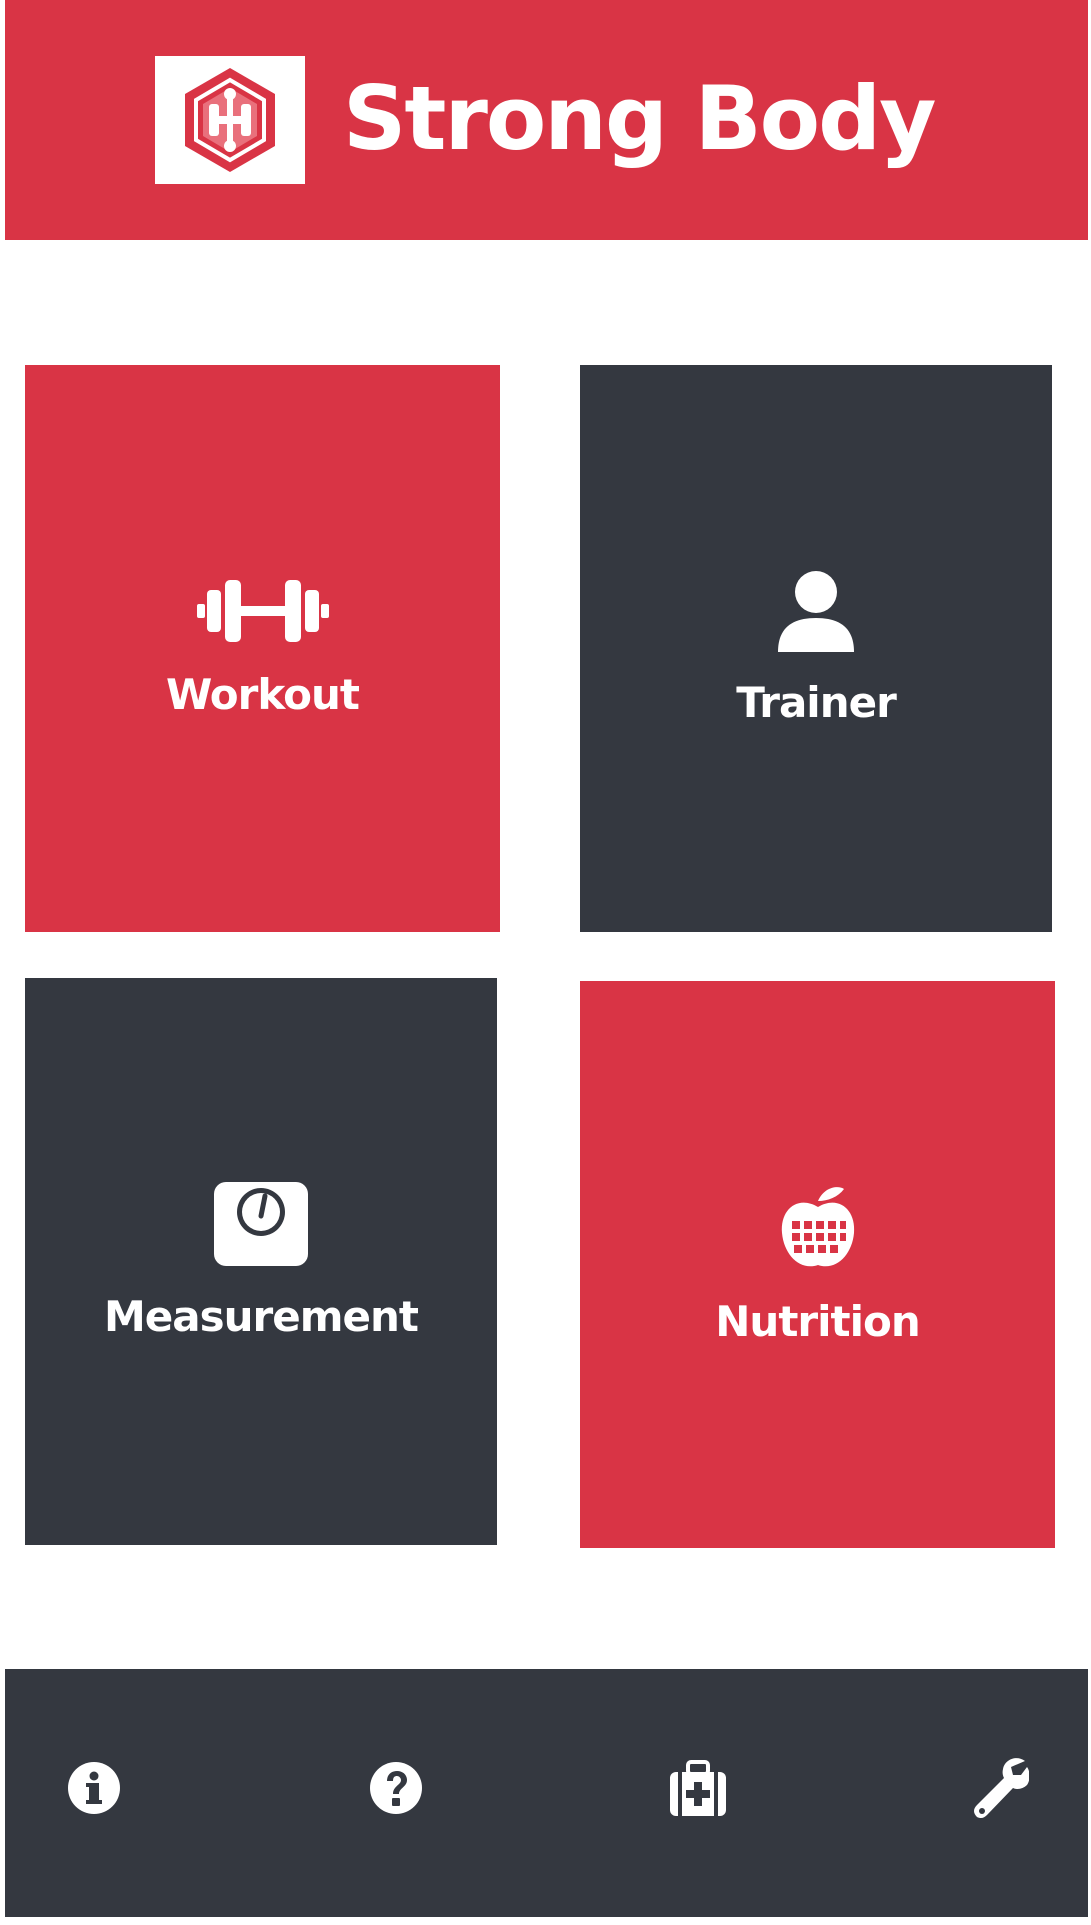 This screenshot has width=1091, height=1925. I want to click on measurement-label: Measurement, so click(261, 1316).